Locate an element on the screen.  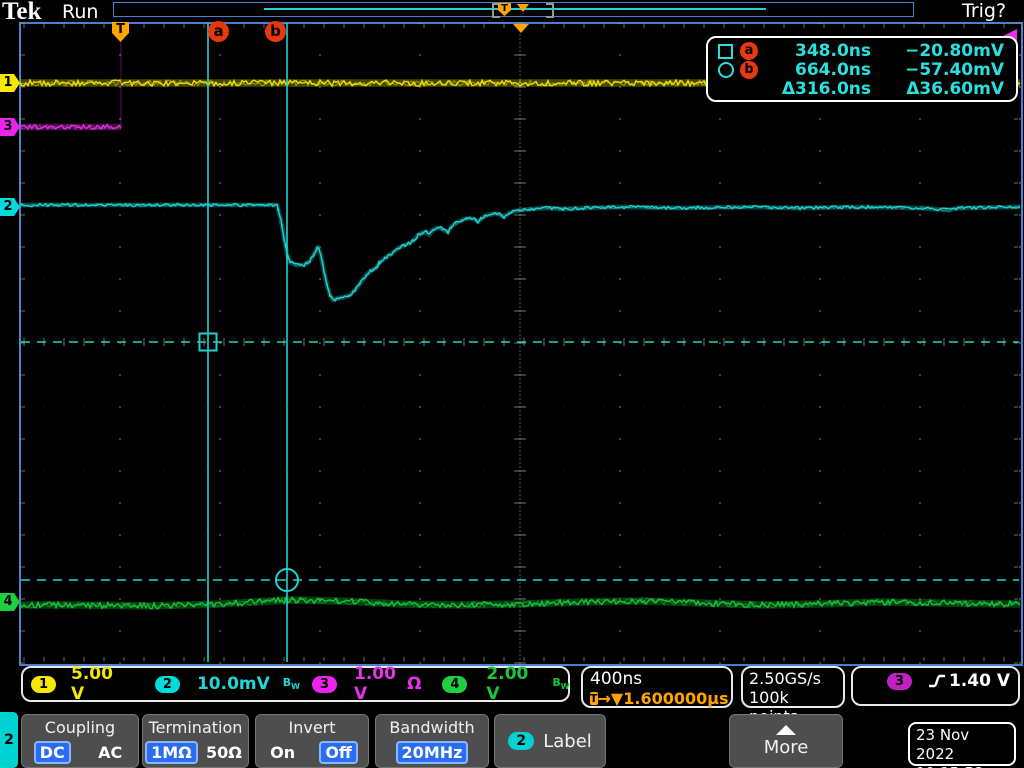
termination-button: Termination 1MΩ 50Ω is located at coordinates (195, 741).